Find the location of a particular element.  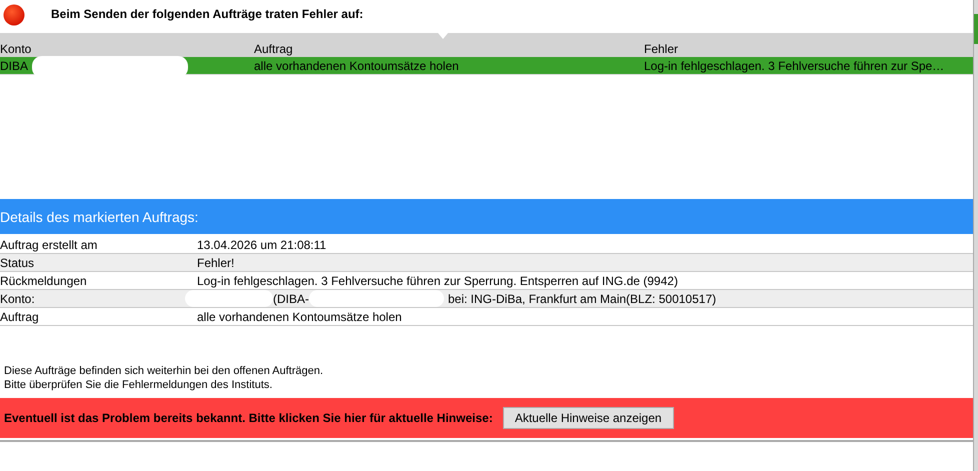

error-heading: Beim Senden der folgenden Aufträge traten Fehler auf: is located at coordinates (207, 13).